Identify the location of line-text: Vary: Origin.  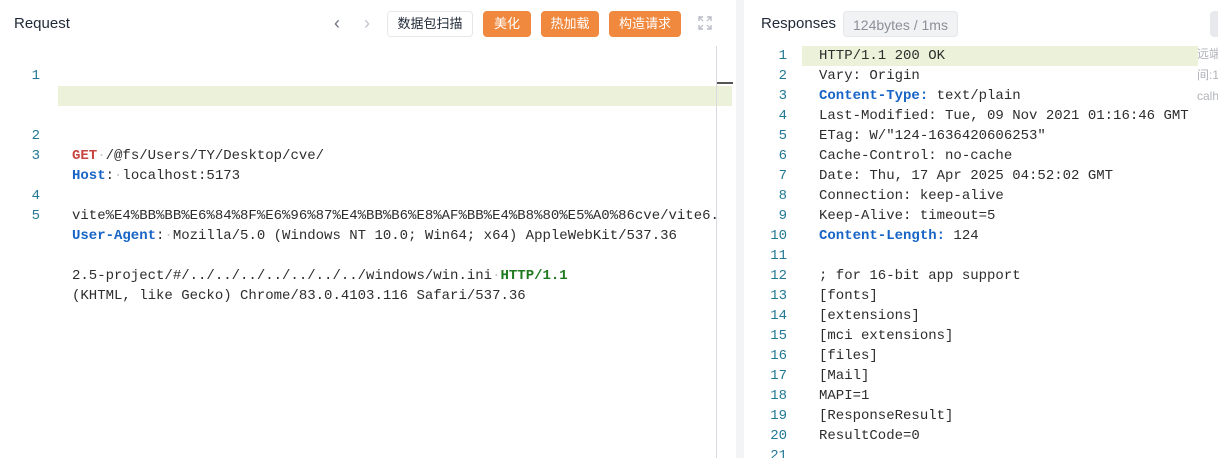
(869, 76).